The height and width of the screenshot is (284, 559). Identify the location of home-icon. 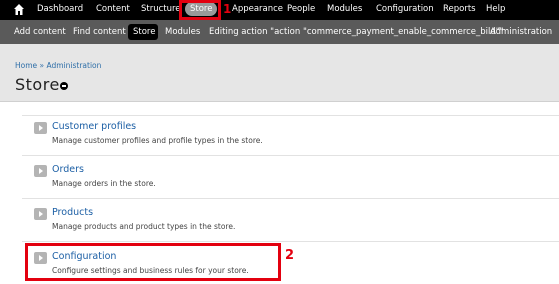
(19, 9).